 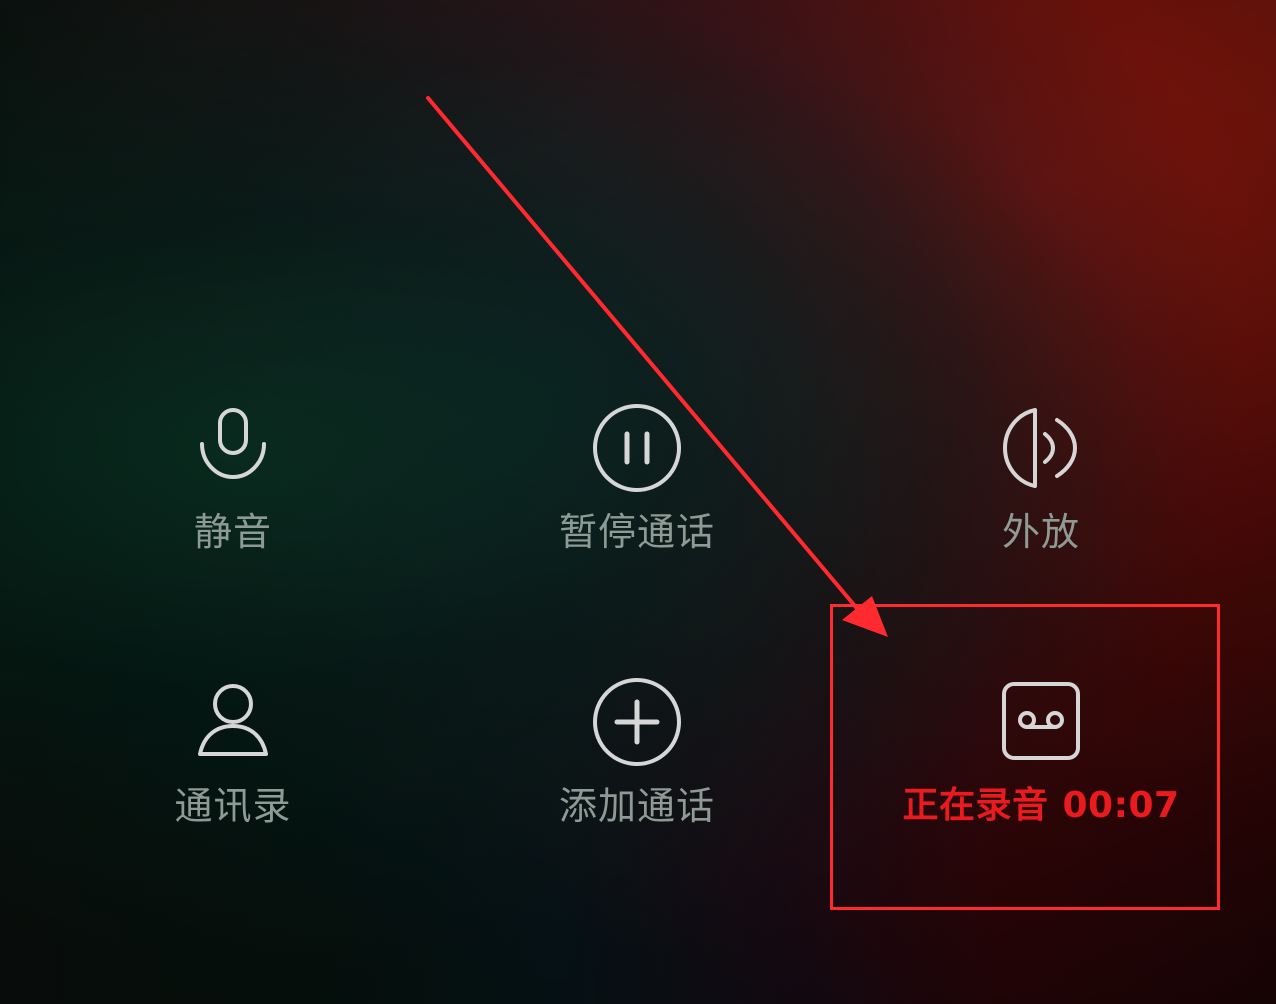 I want to click on add-call-label: 添加通话, so click(x=636, y=806).